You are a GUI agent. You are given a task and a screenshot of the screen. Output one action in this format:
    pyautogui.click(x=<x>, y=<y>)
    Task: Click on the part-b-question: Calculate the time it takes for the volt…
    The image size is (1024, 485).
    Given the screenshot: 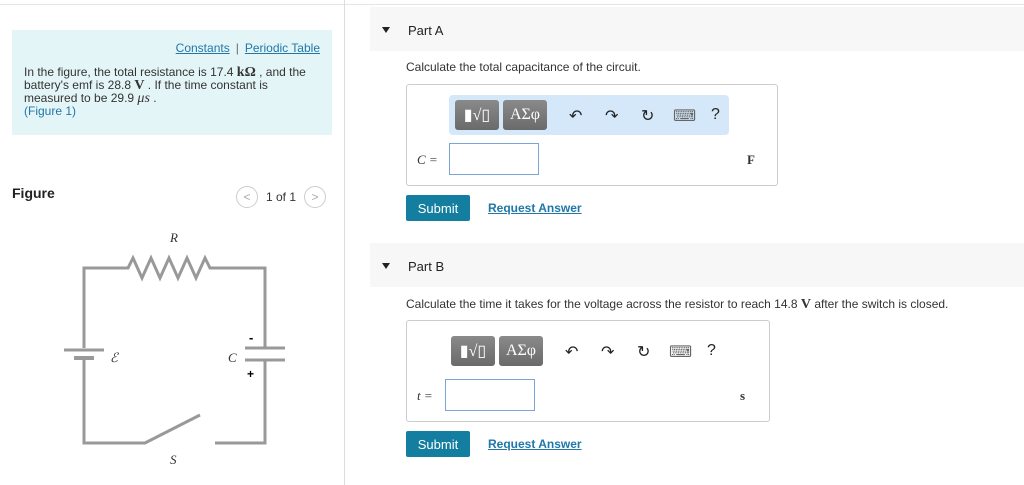 What is the action you would take?
    pyautogui.click(x=677, y=305)
    